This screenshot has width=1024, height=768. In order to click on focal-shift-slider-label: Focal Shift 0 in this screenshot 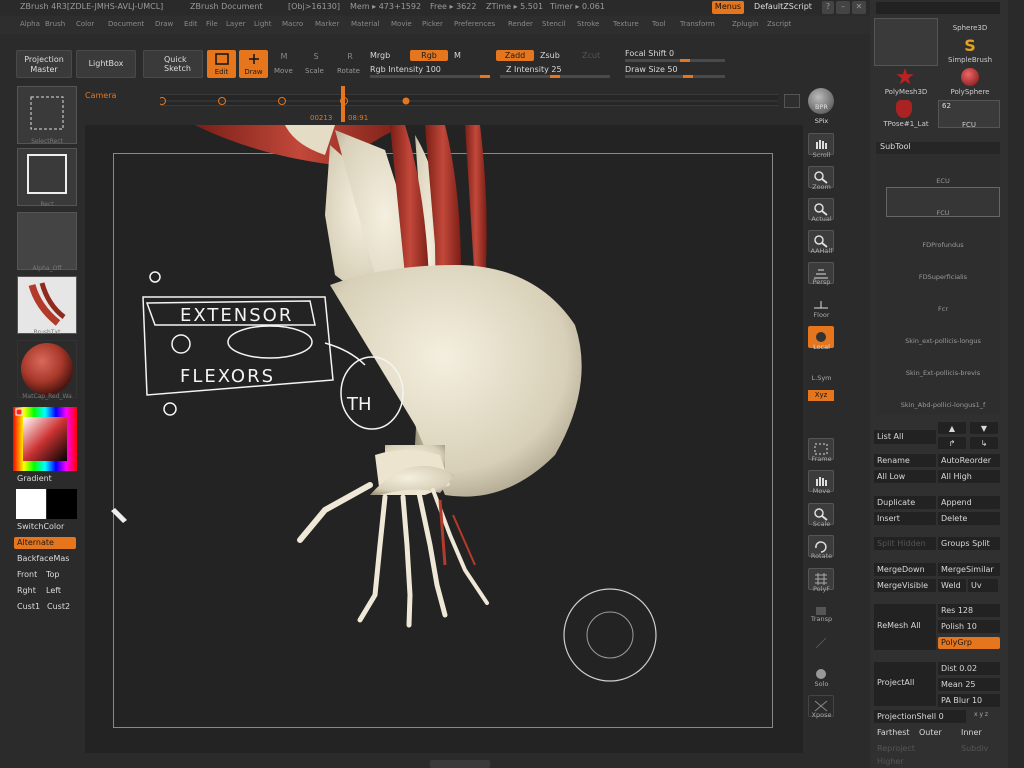, I will do `click(649, 53)`.